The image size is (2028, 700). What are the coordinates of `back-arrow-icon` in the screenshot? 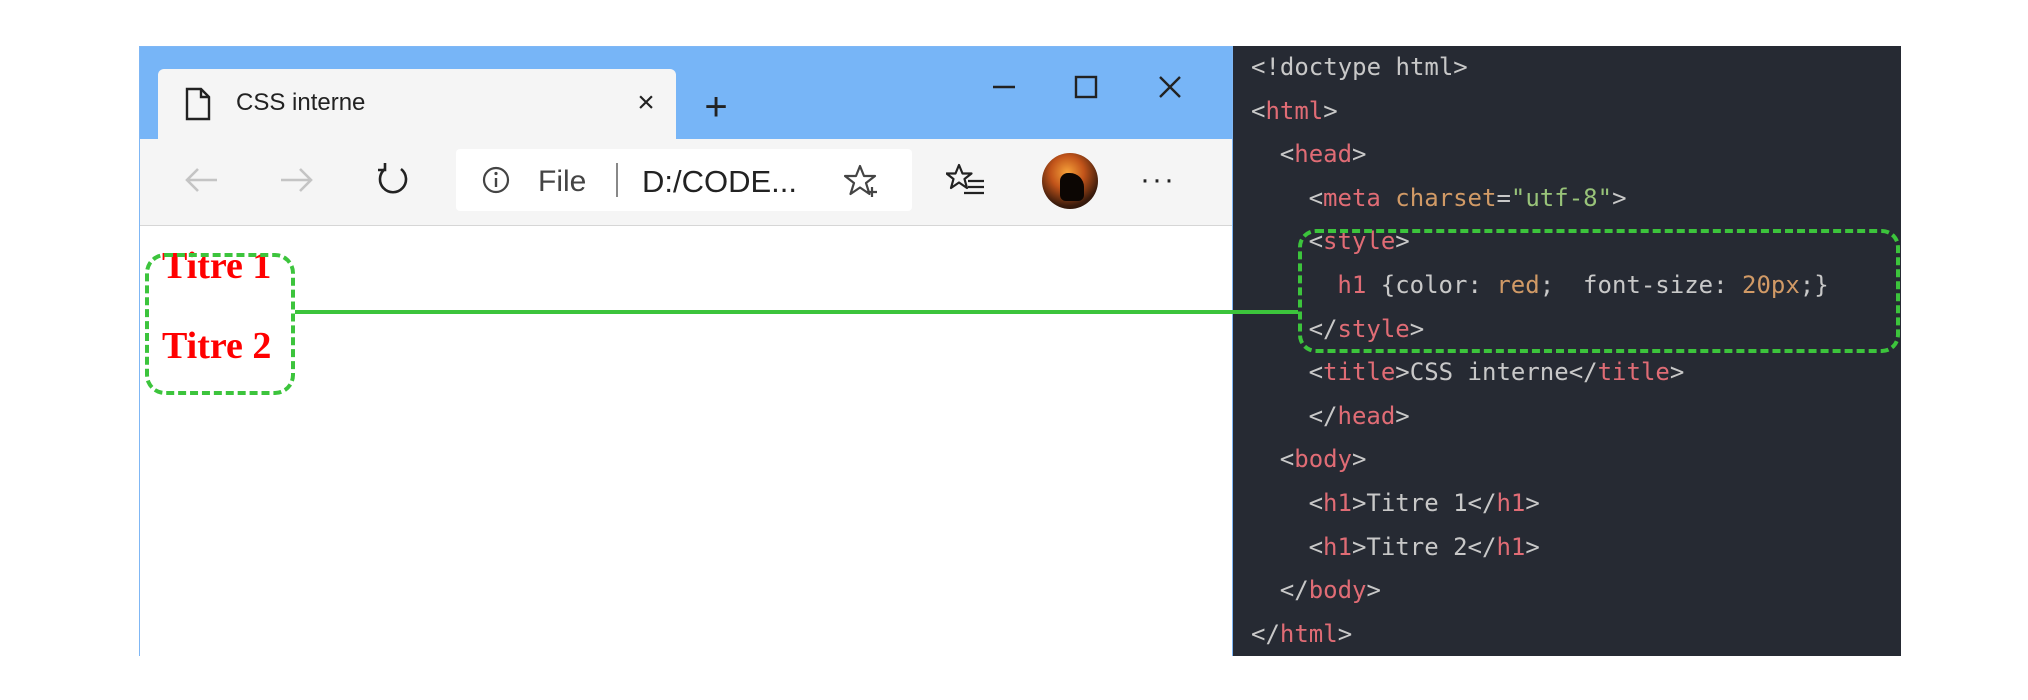 It's located at (201, 180).